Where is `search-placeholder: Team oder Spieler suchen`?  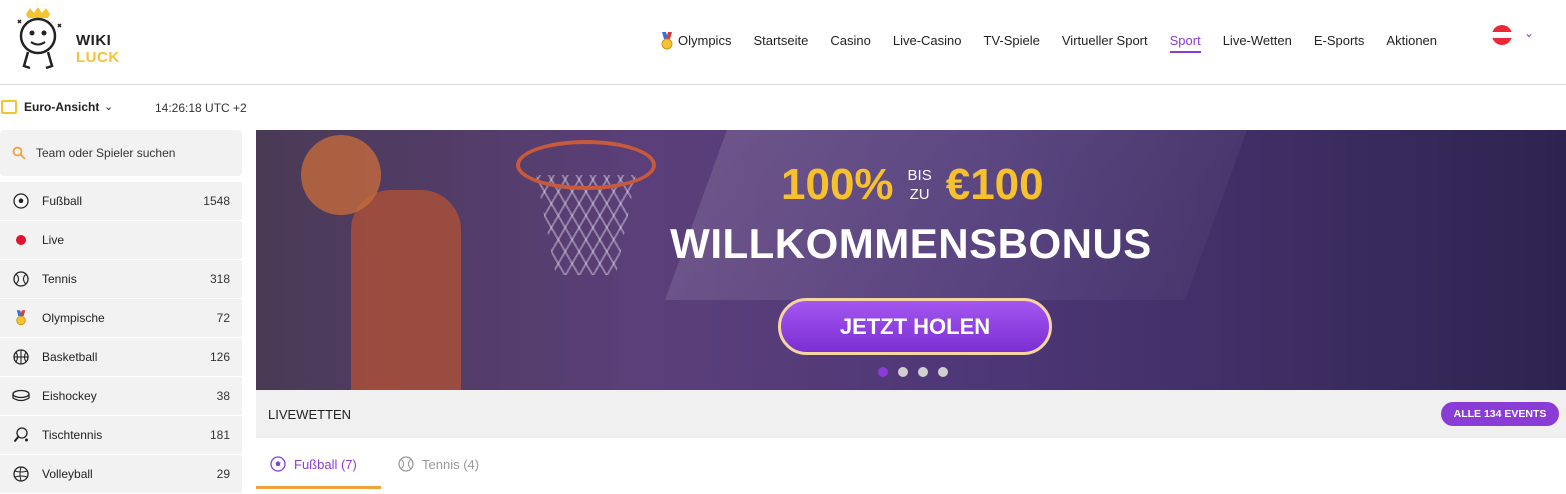
search-placeholder: Team oder Spieler suchen is located at coordinates (106, 153).